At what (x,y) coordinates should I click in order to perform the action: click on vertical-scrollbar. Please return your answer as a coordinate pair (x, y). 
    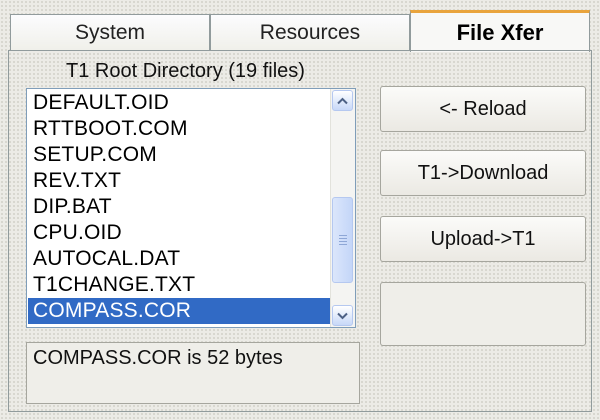
    Looking at the image, I should click on (342, 208).